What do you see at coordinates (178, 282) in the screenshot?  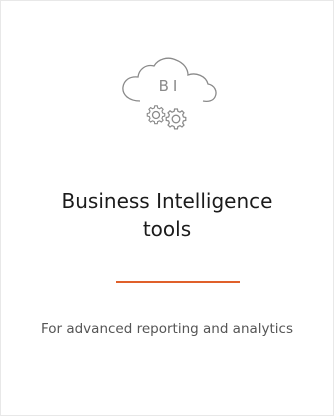 I see `accent-divider` at bounding box center [178, 282].